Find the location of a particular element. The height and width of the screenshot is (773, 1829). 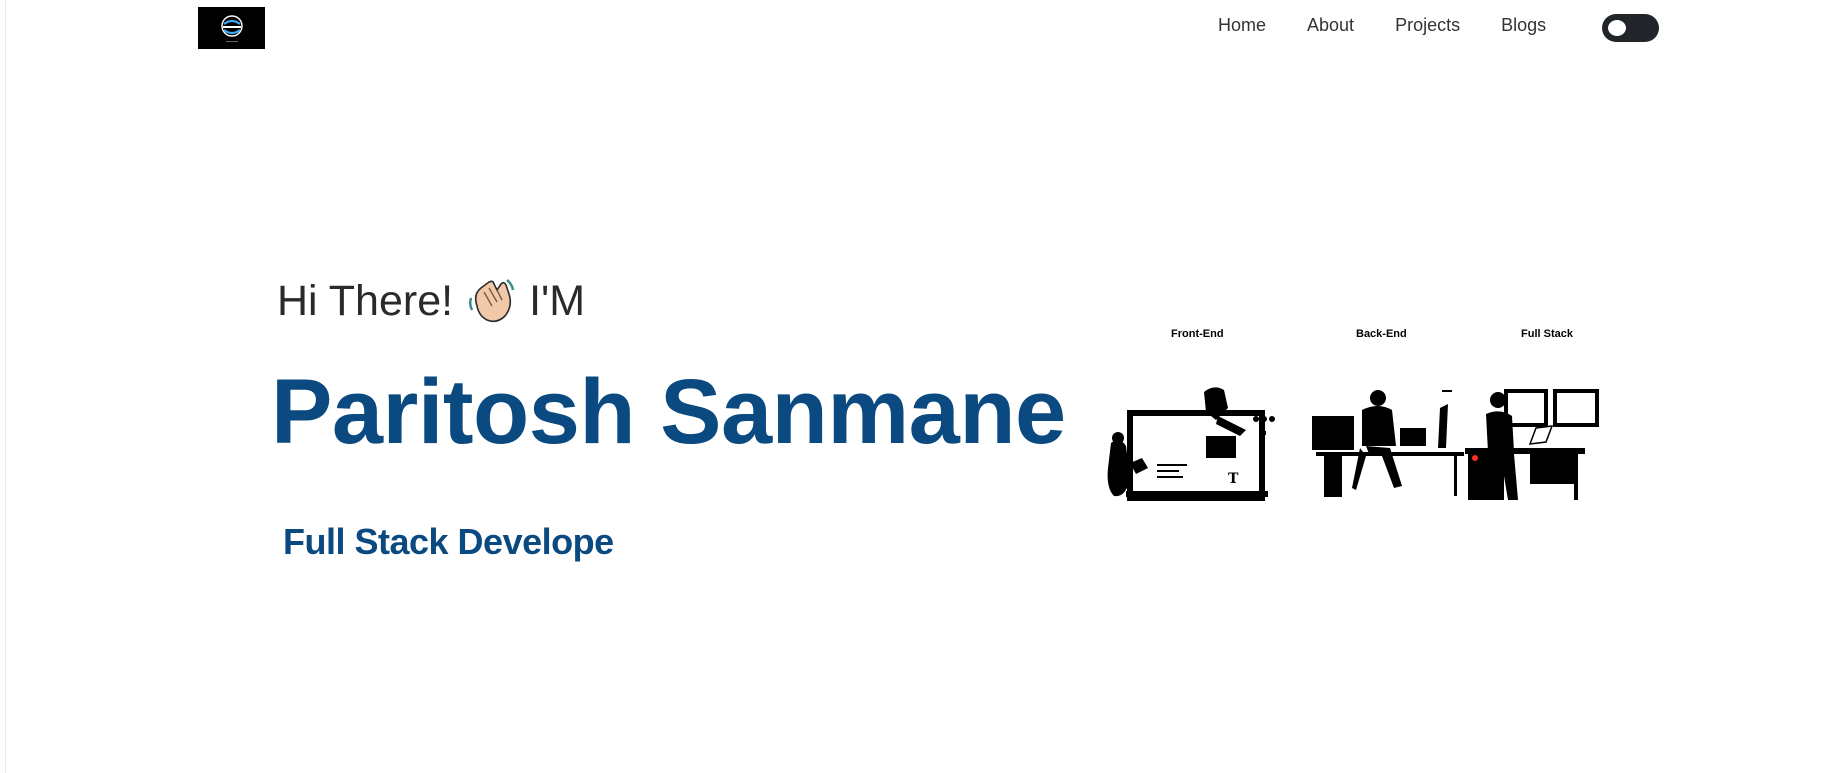

nav-links: Home About Projects Blogs is located at coordinates (1382, 25).